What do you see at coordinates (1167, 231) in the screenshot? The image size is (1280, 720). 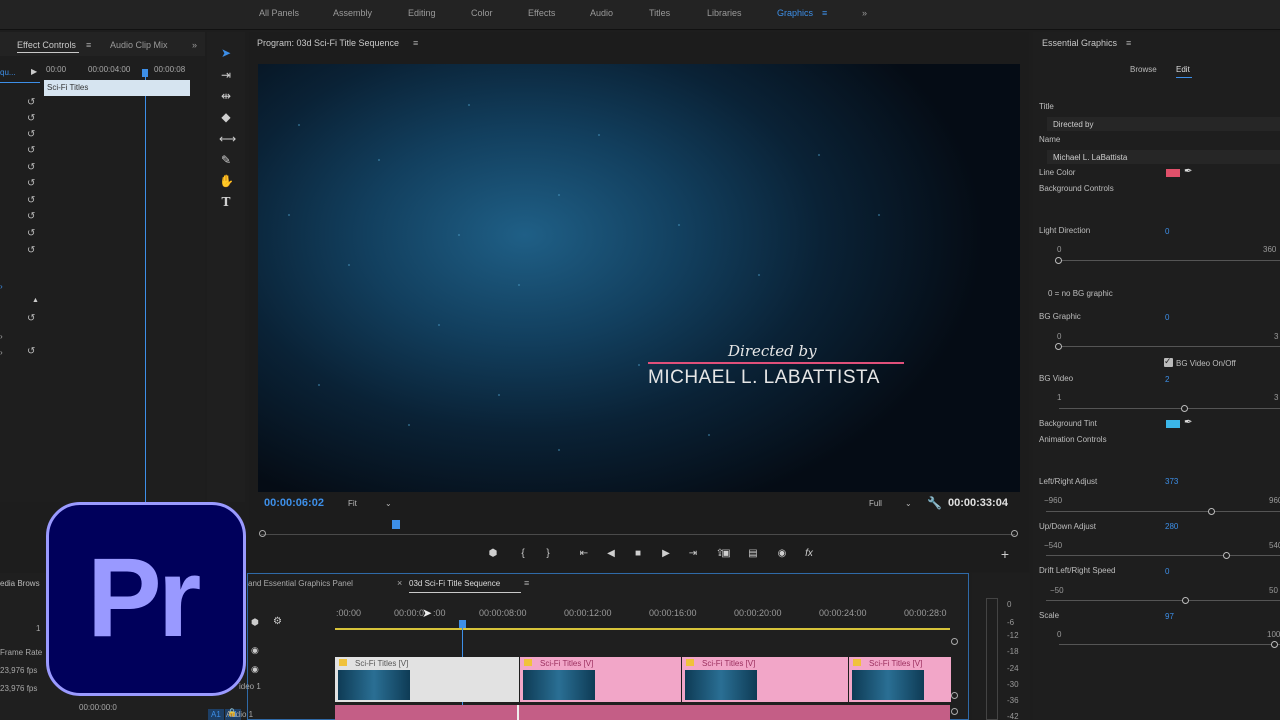 I see `light-direction-value: 0` at bounding box center [1167, 231].